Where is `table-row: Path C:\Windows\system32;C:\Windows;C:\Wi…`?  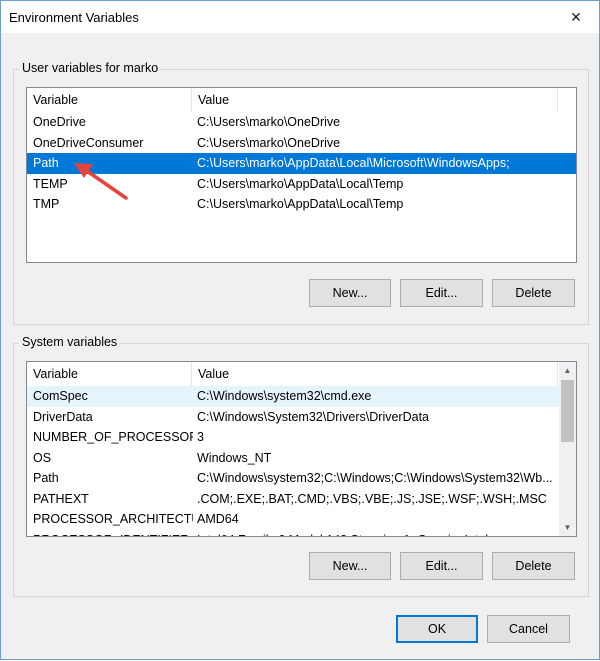
table-row: Path C:\Windows\system32;C:\Windows;C:\Wi… is located at coordinates (301, 478).